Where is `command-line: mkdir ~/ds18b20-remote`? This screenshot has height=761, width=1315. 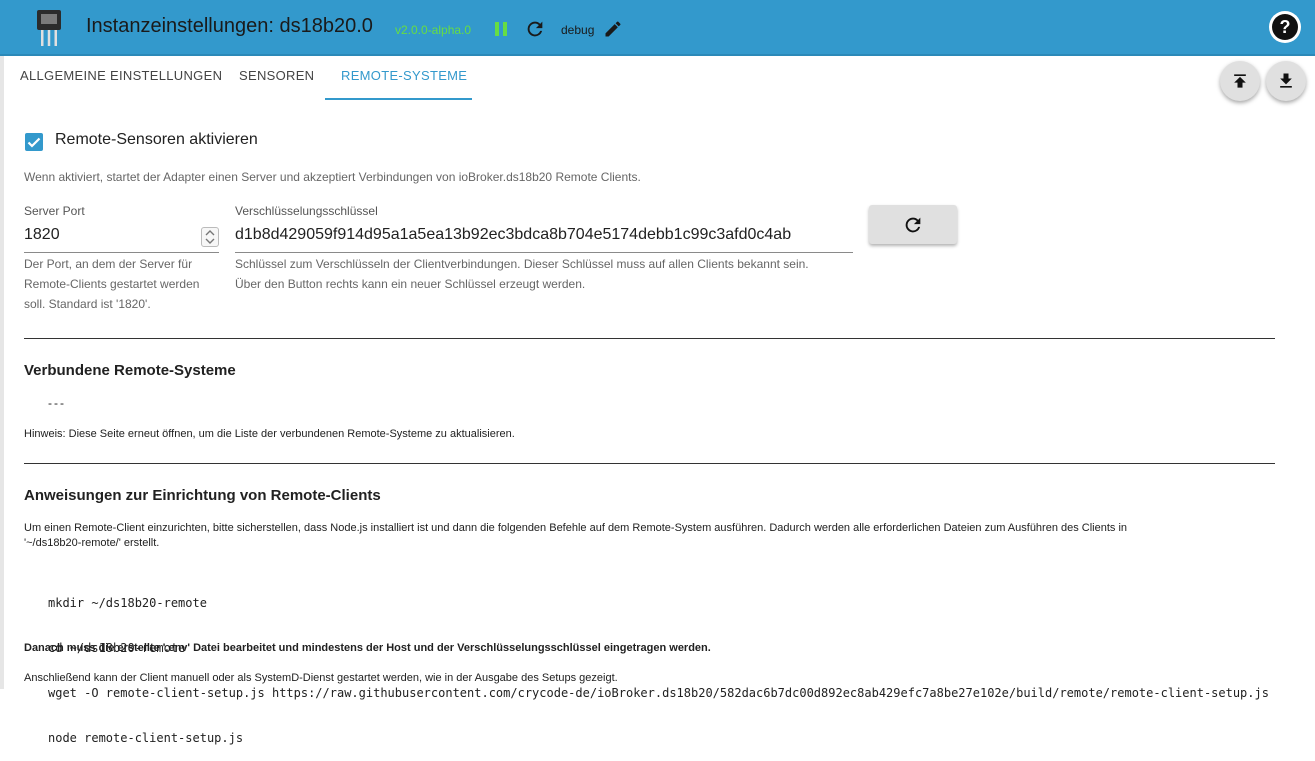 command-line: mkdir ~/ds18b20-remote is located at coordinates (127, 603).